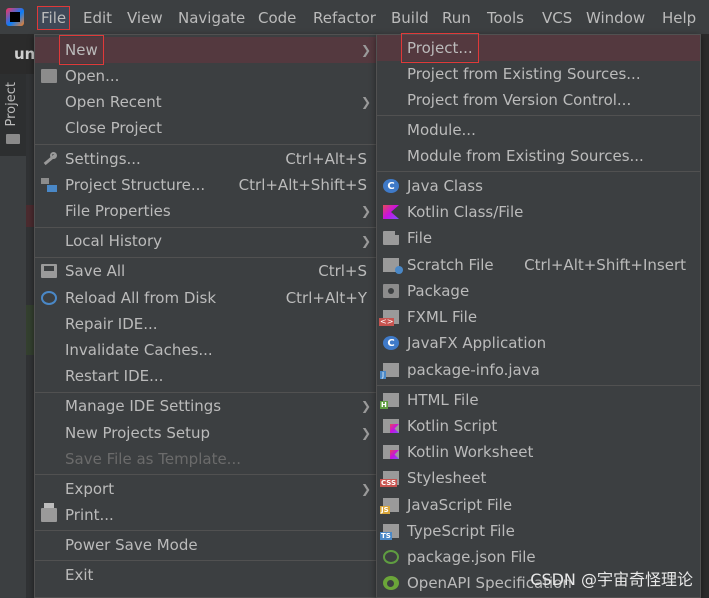 Image resolution: width=709 pixels, height=598 pixels. Describe the element at coordinates (206, 545) in the screenshot. I see `file-menu-power-save-mode: Power Save Mode` at that location.